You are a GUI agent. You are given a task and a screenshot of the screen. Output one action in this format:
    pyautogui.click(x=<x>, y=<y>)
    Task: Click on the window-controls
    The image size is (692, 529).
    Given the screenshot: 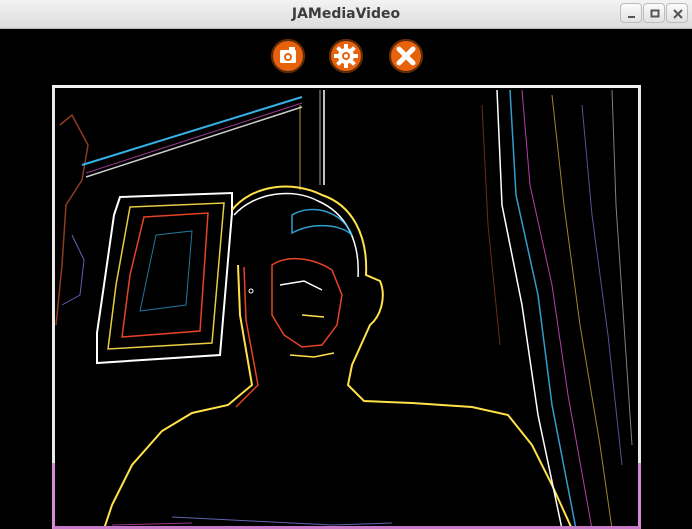 What is the action you would take?
    pyautogui.click(x=653, y=14)
    